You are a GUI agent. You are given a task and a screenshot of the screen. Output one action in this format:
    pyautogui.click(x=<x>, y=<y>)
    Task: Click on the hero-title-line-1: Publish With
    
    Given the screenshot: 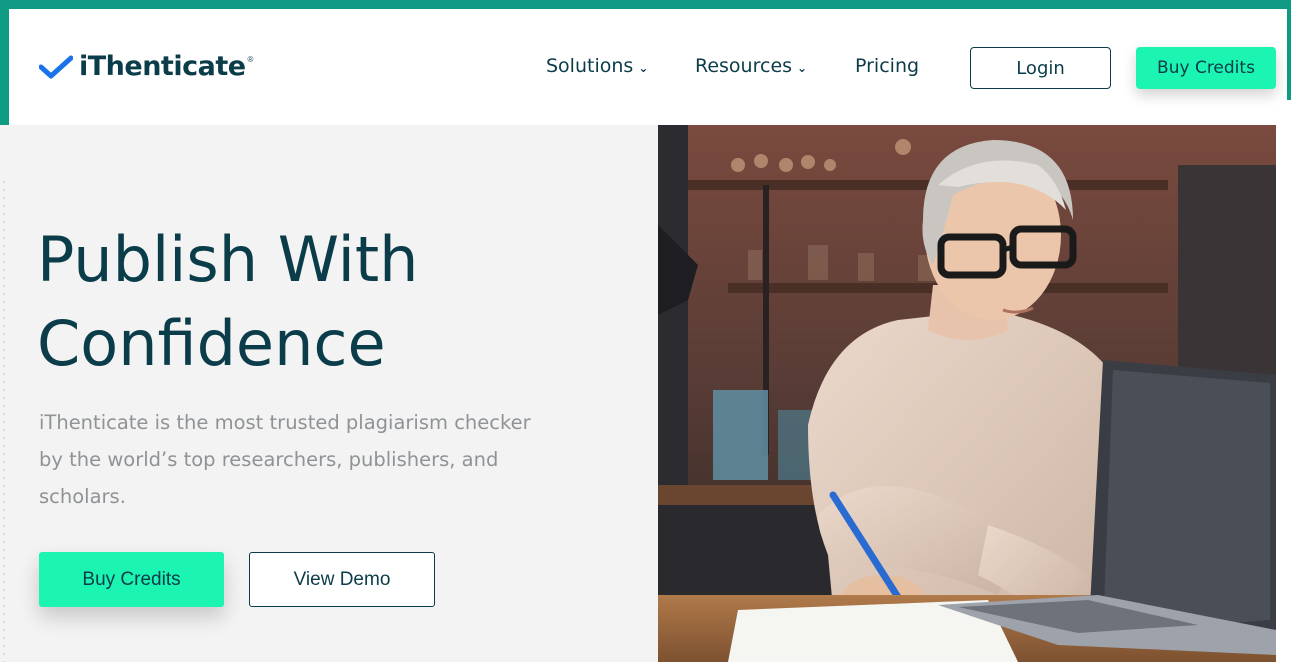 What is the action you would take?
    pyautogui.click(x=228, y=259)
    